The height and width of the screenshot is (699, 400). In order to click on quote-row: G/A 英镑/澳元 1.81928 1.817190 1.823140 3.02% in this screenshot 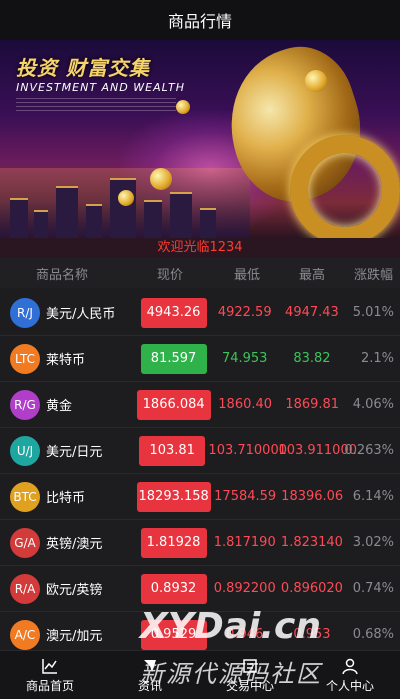, I will do `click(200, 543)`.